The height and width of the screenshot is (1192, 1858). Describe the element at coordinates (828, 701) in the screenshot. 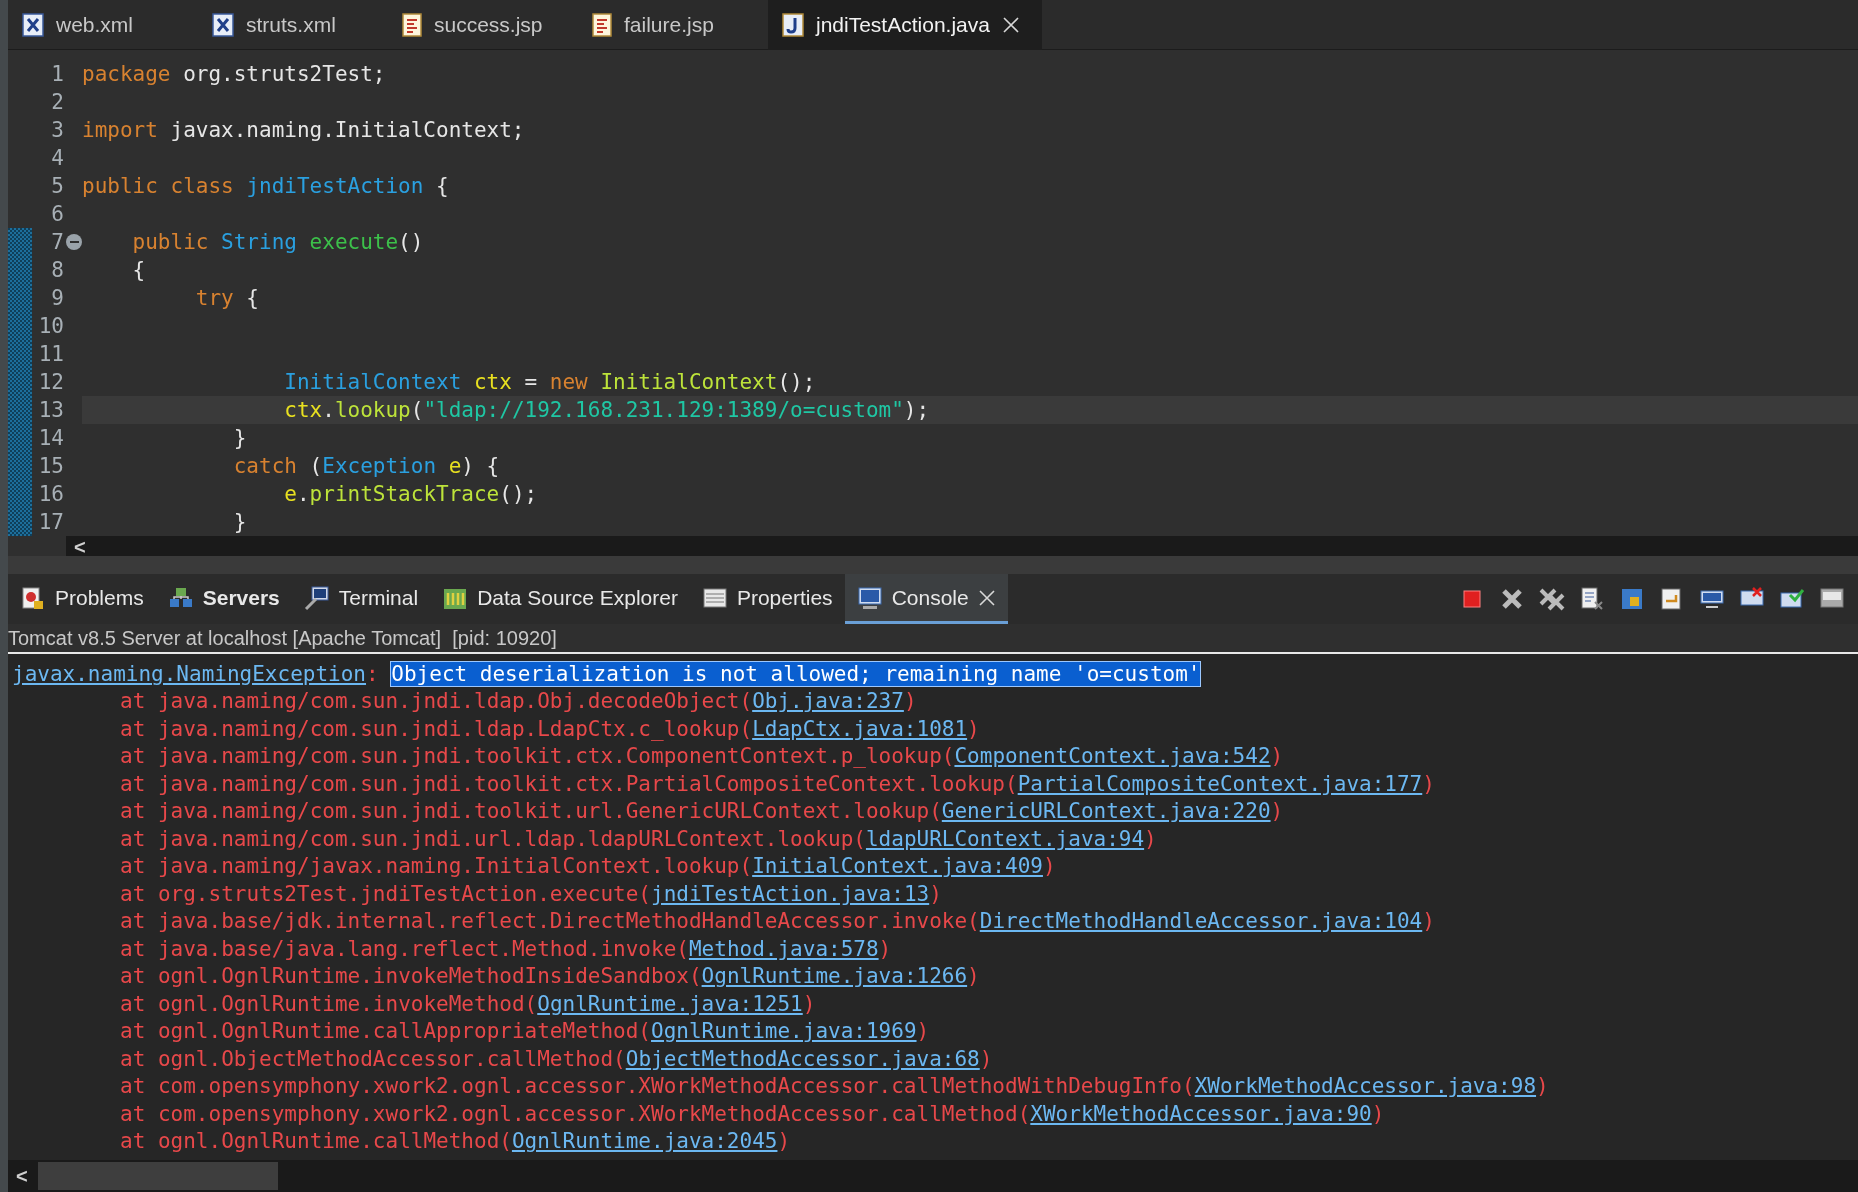

I see `source-link: Obj.java:237` at that location.